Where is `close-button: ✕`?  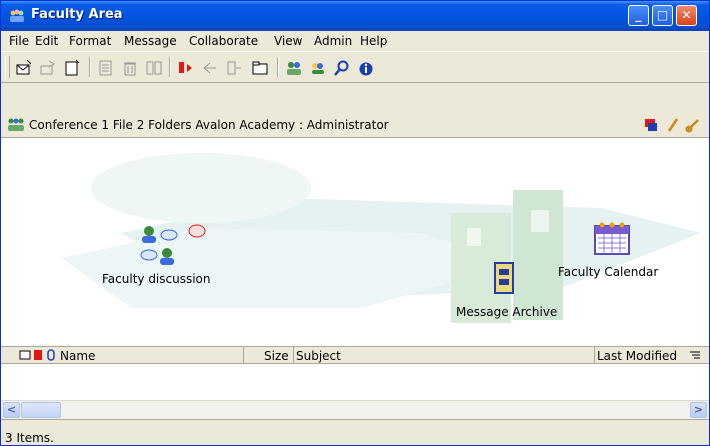
close-button: ✕ is located at coordinates (686, 15).